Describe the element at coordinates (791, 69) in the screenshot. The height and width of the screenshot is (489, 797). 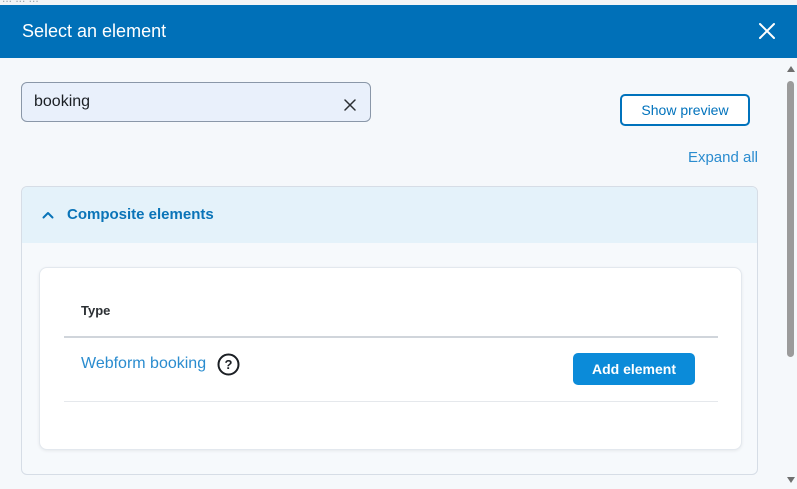
I see `scroll-up-arrow-icon` at that location.